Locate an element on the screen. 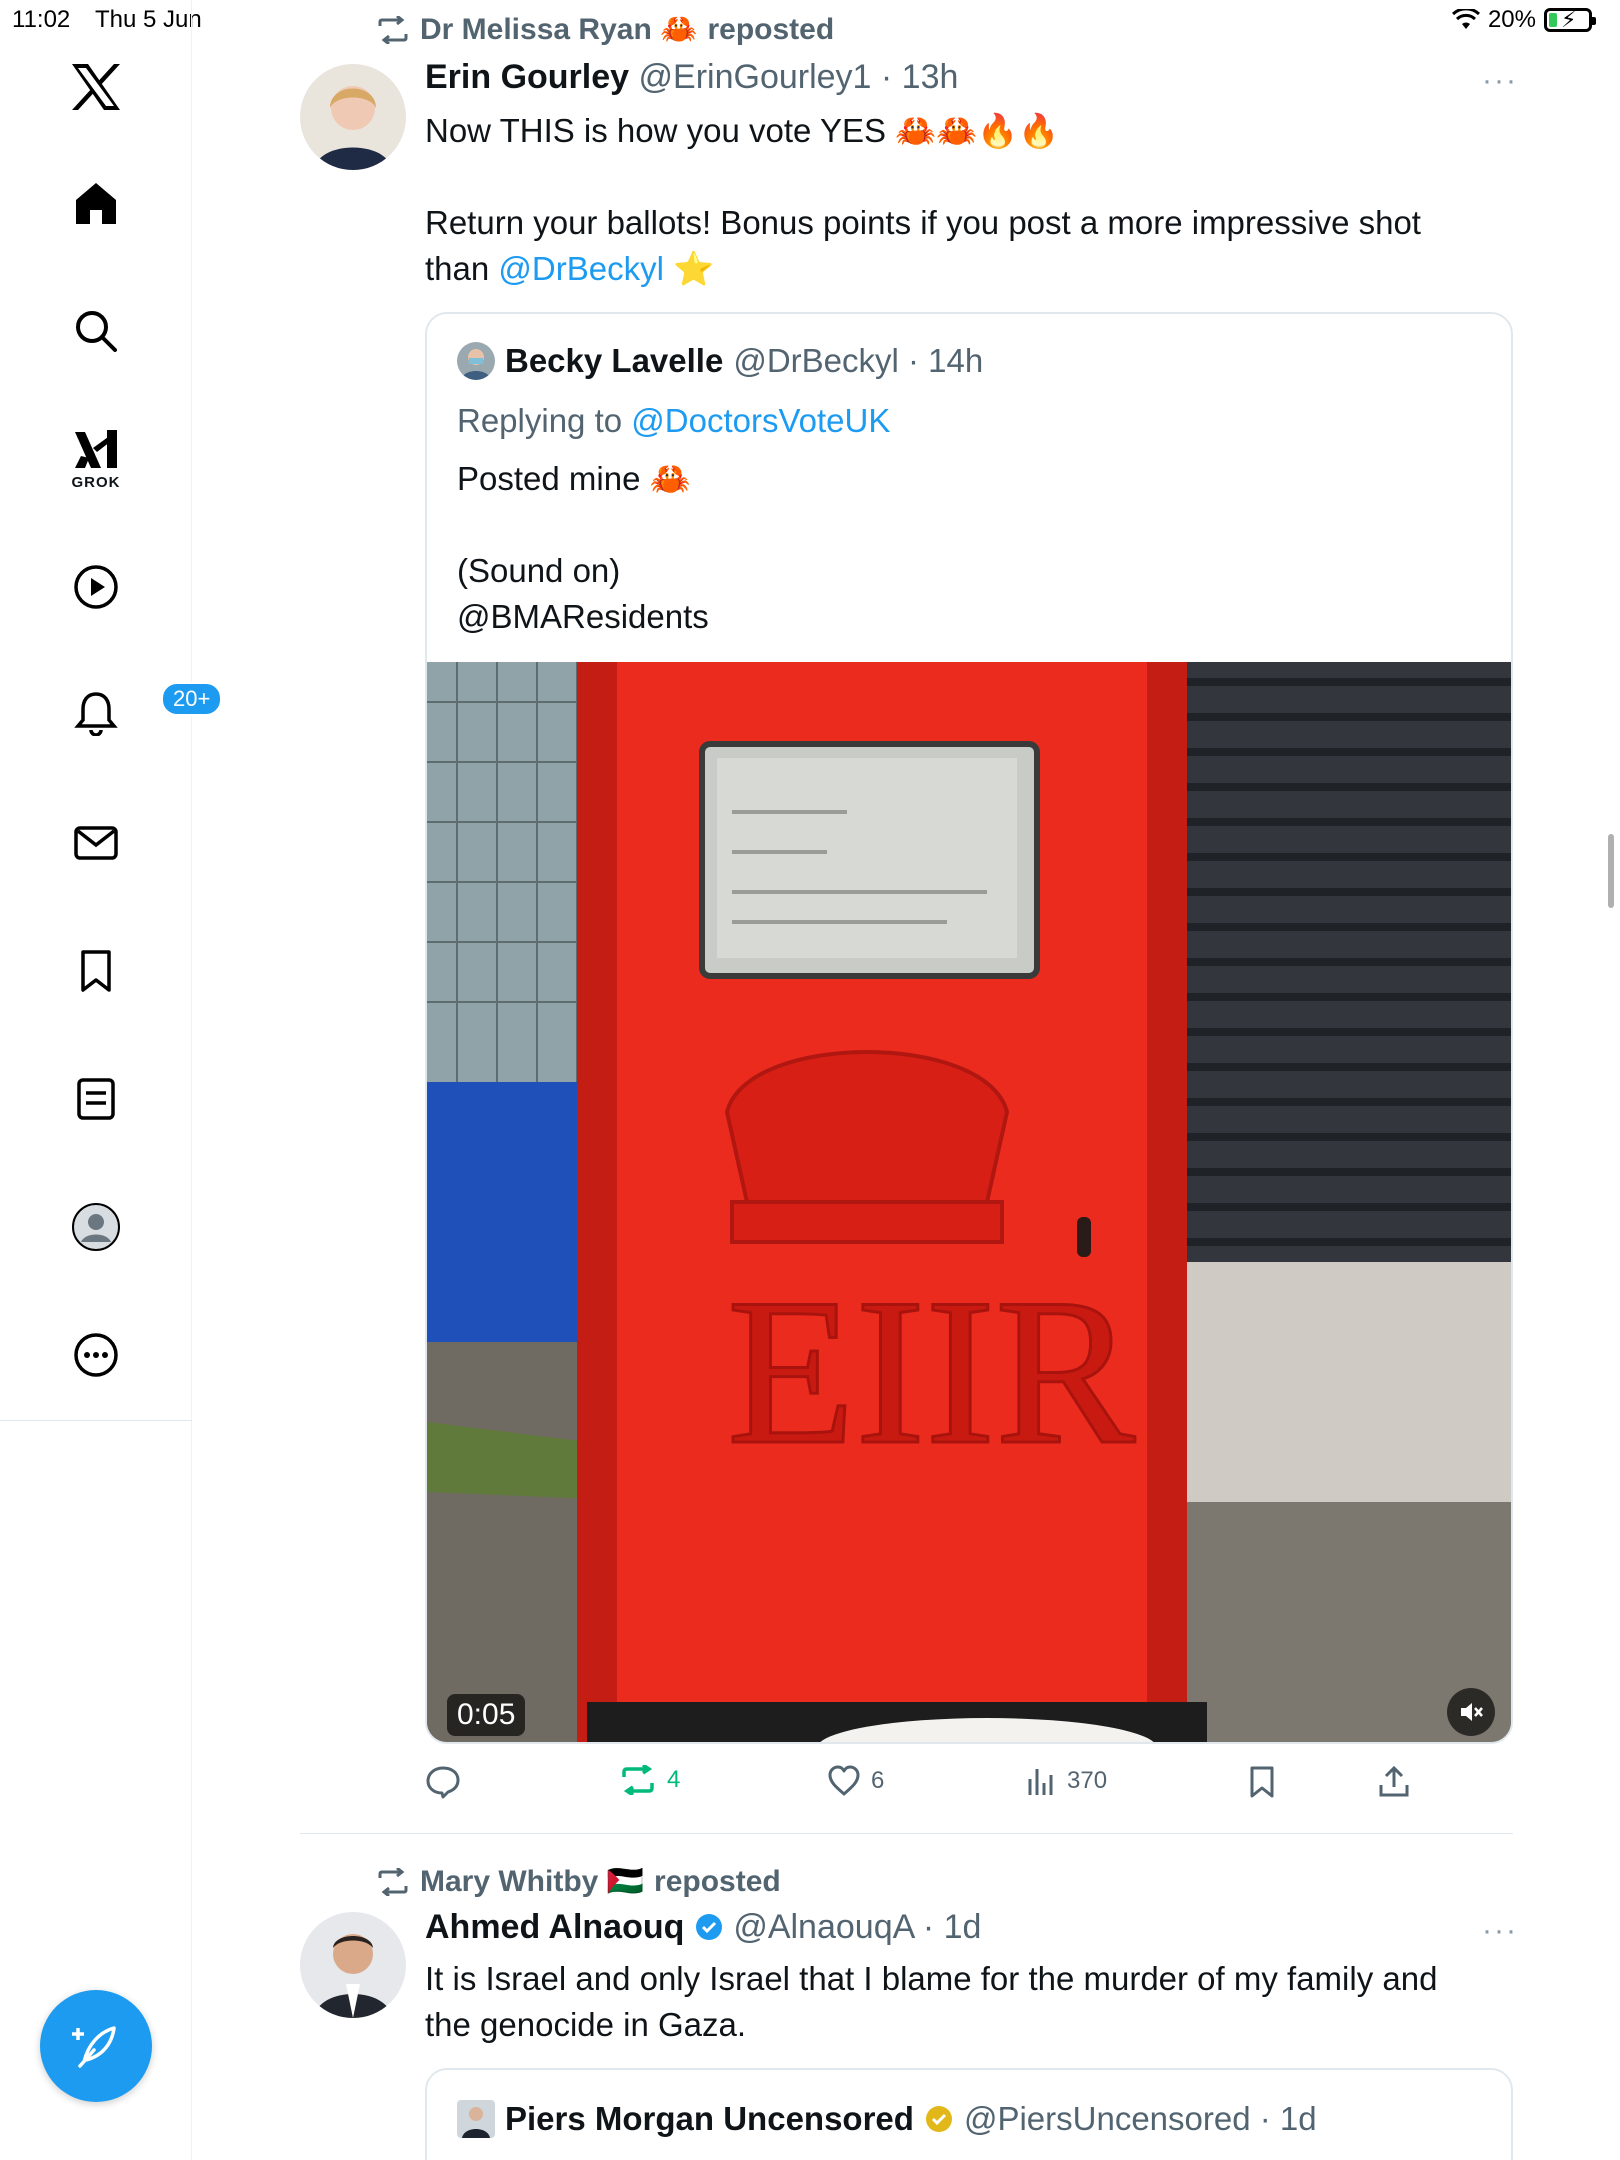 The width and height of the screenshot is (1620, 2160). tweet-line: the genocide in Gaza. is located at coordinates (586, 2024).